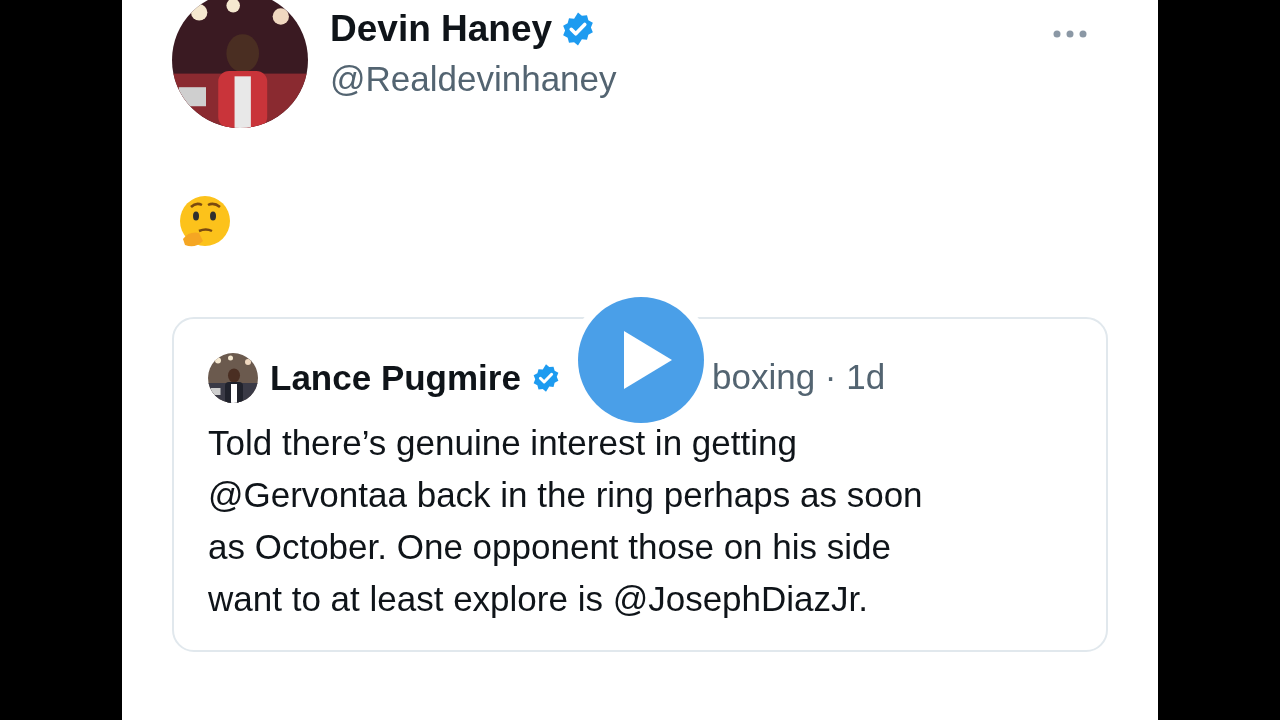 This screenshot has height=720, width=1280. Describe the element at coordinates (503, 442) in the screenshot. I see `quoted-tweet-text: Told there’s genuine interest in getting` at that location.